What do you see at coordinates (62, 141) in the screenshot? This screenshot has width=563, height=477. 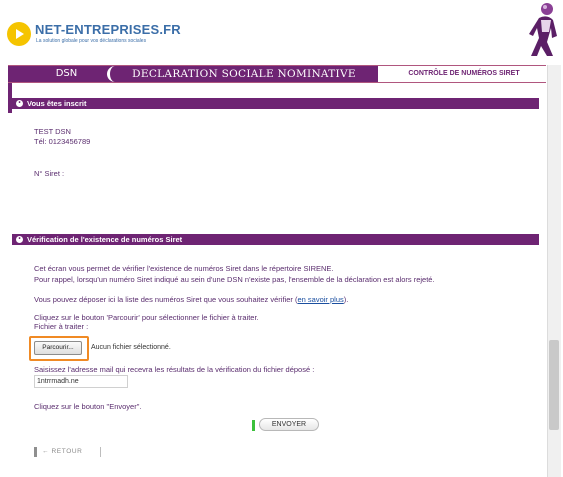 I see `user-phone: Tél: 0123456789` at bounding box center [62, 141].